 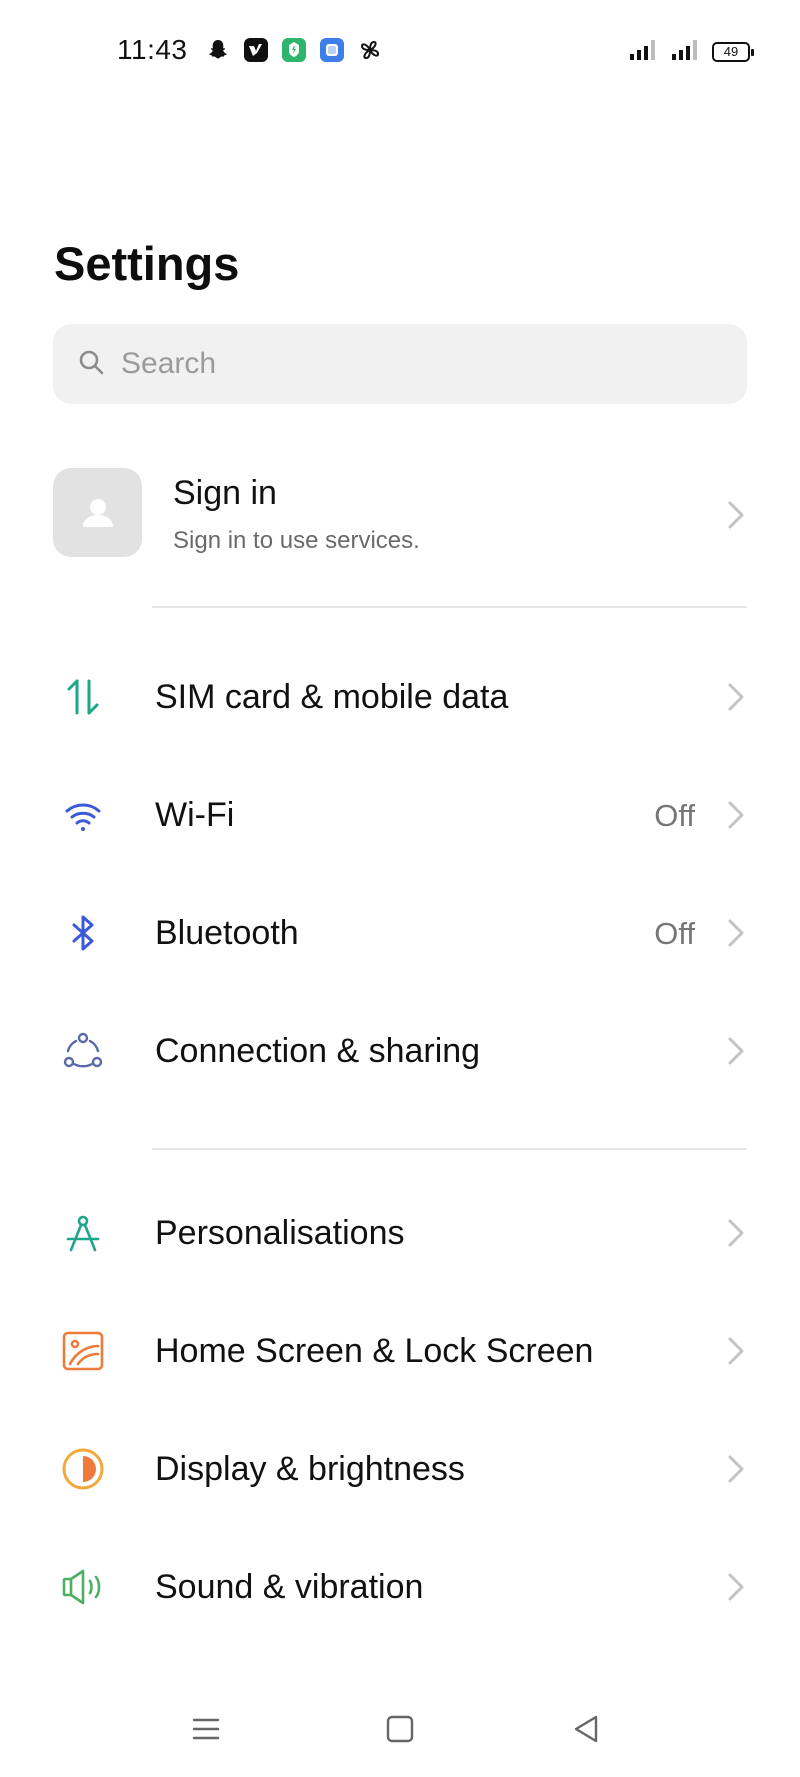 I want to click on notification-icons, so click(x=294, y=50).